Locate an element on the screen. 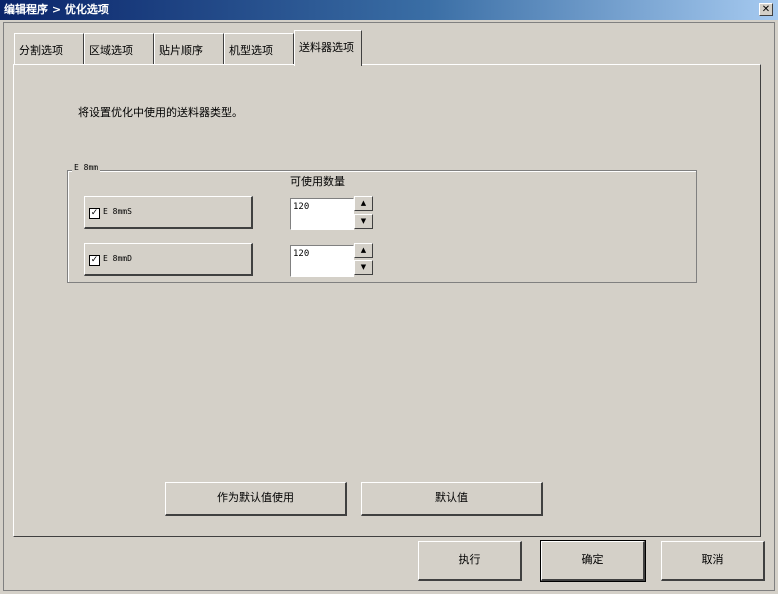  tab-split-options: 分割选项 is located at coordinates (49, 48).